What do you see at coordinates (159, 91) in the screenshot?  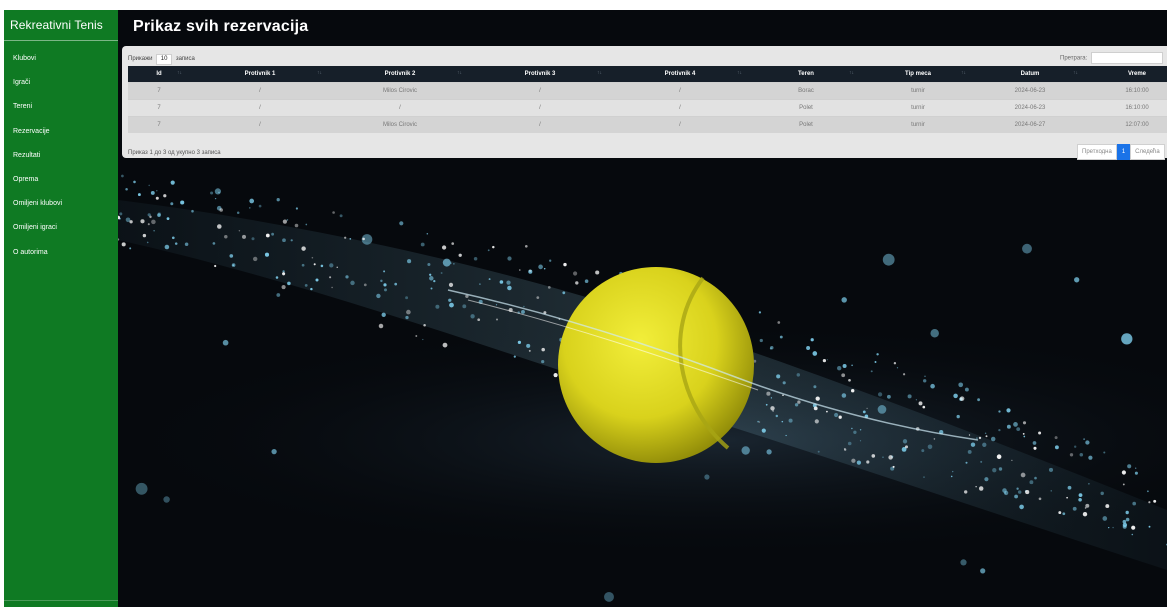 I see `cell-id: 7` at bounding box center [159, 91].